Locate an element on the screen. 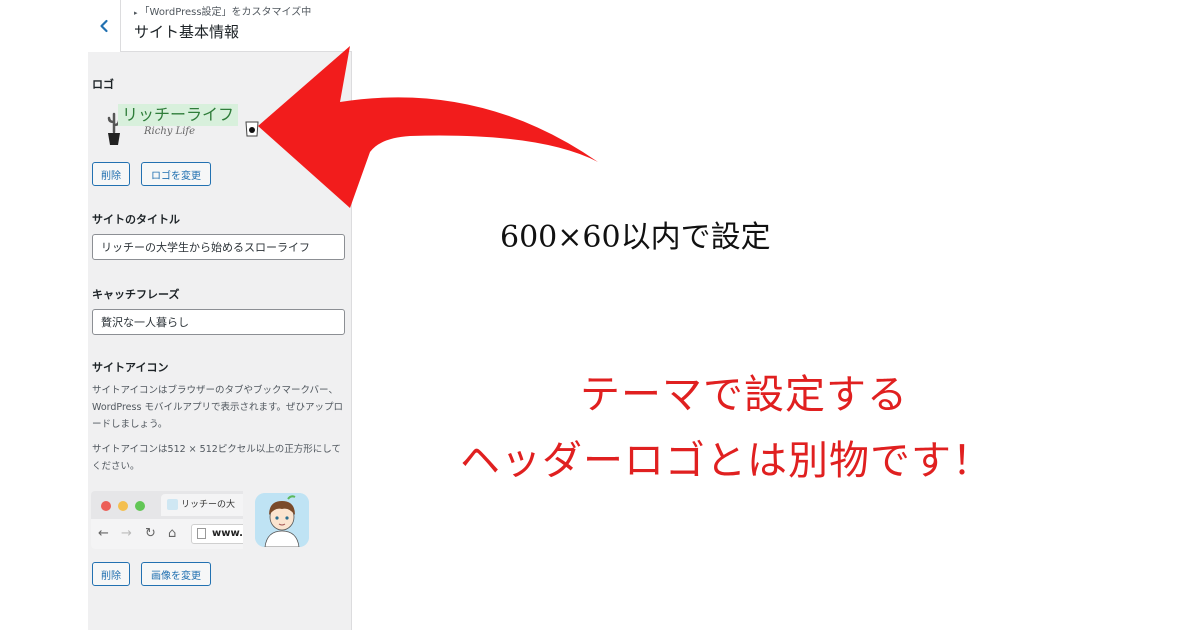  favicon-icon is located at coordinates (172, 504).